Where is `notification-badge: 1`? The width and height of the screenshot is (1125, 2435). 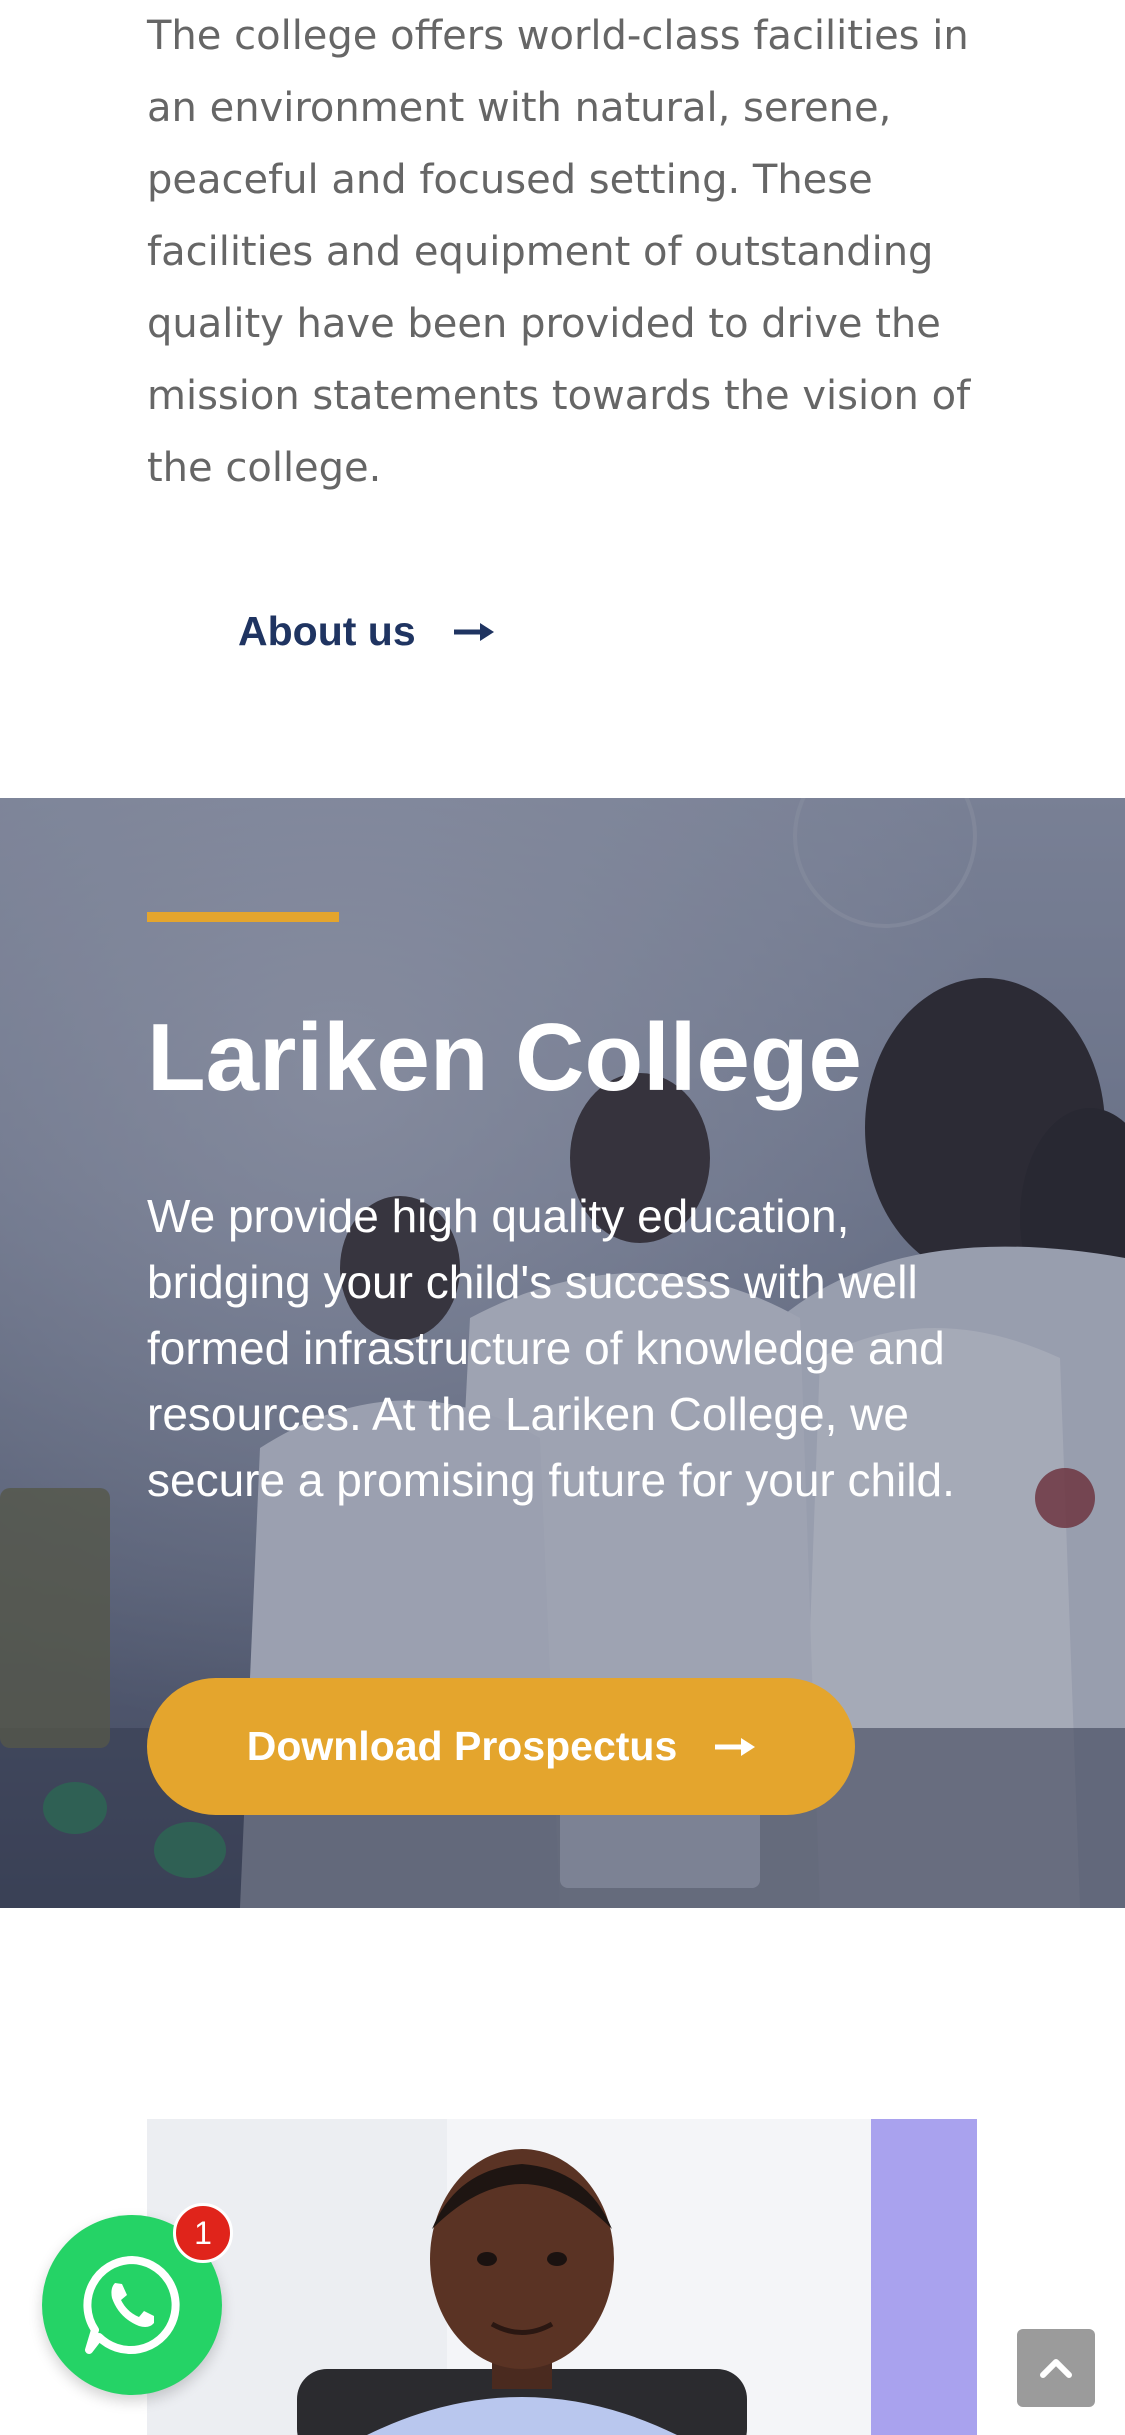 notification-badge: 1 is located at coordinates (203, 2233).